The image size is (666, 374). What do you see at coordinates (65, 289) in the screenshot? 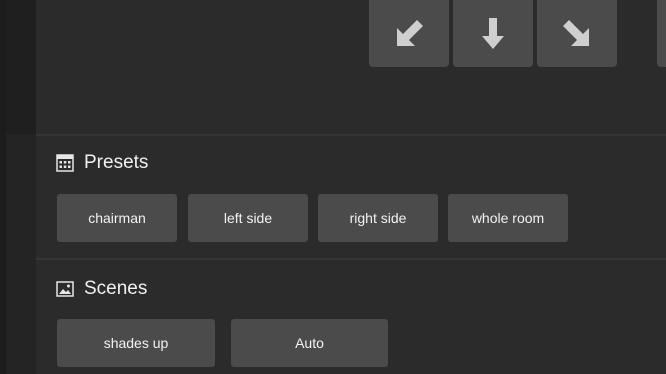
I see `image-icon` at bounding box center [65, 289].